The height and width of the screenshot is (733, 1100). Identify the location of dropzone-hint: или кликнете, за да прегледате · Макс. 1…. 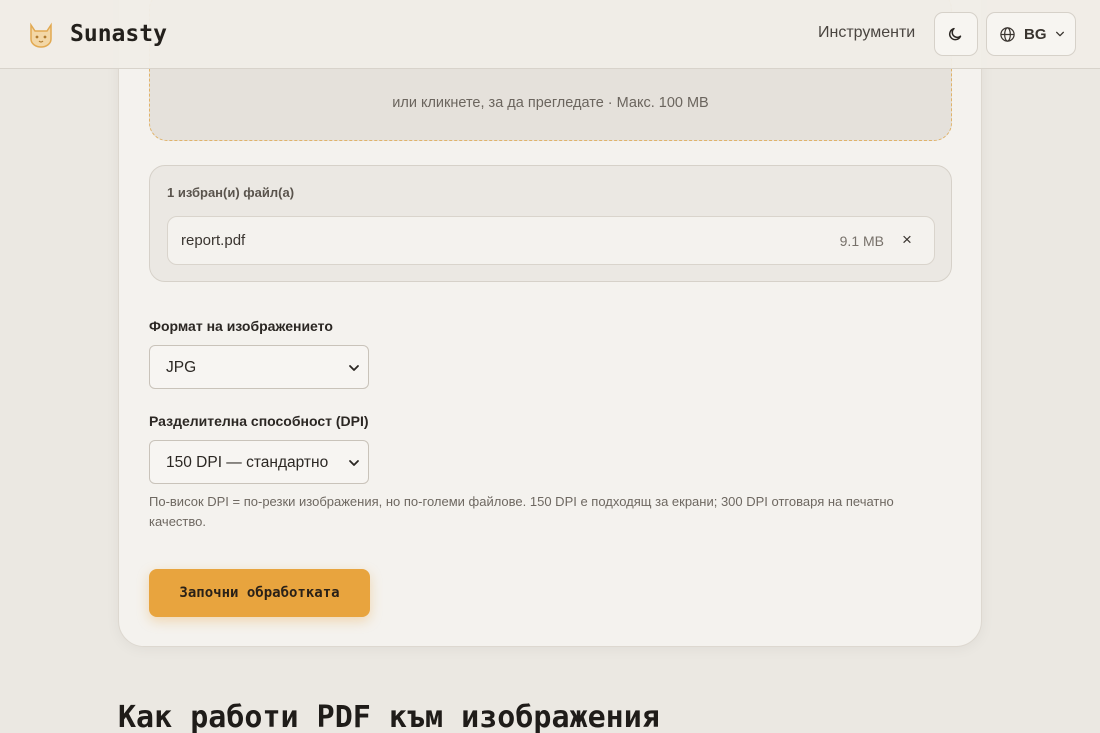
(550, 103).